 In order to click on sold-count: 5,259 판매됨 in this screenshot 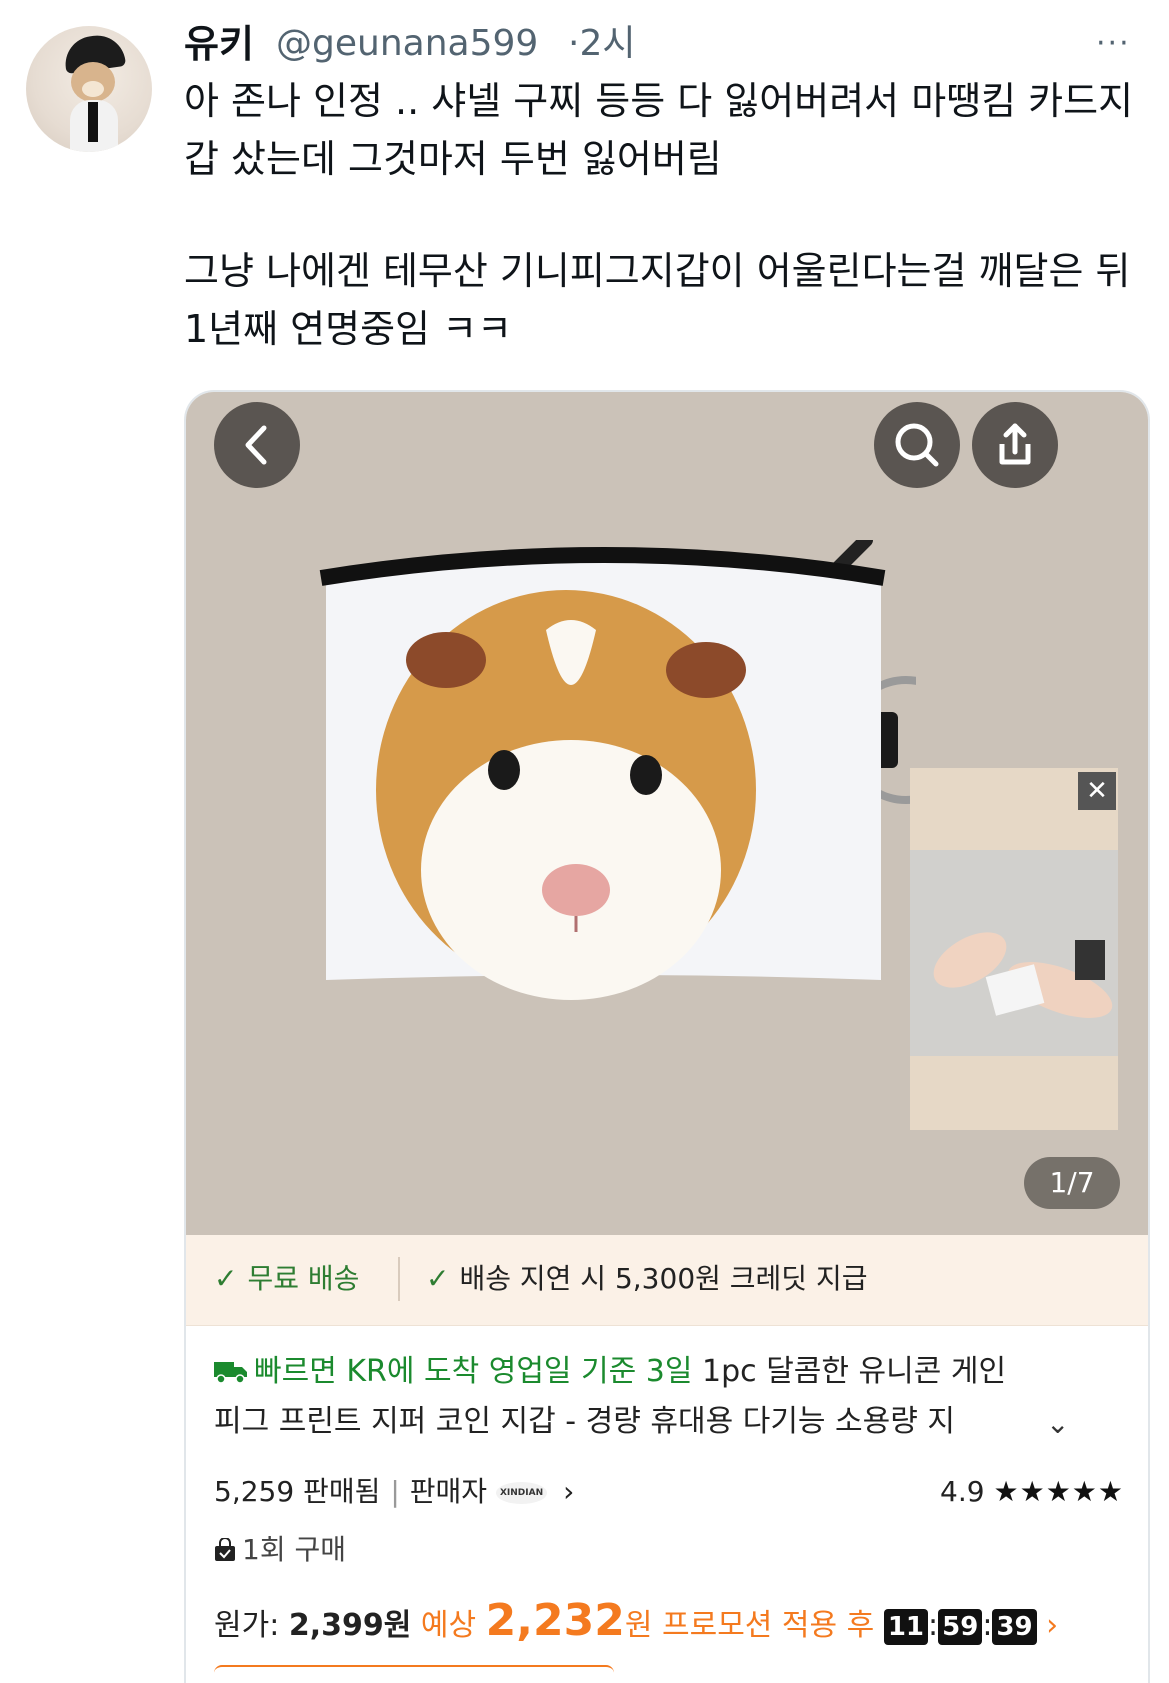, I will do `click(297, 1491)`.